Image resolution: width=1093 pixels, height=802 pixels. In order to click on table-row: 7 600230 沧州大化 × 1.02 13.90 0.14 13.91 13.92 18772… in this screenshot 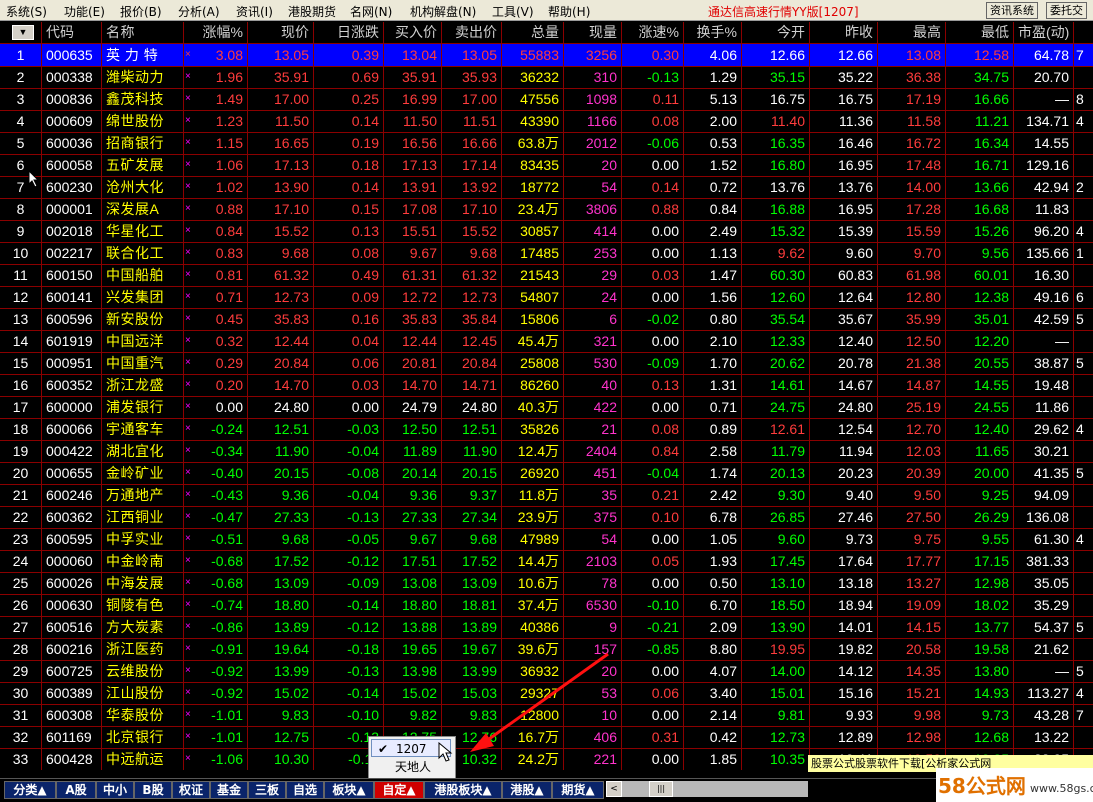, I will do `click(546, 187)`.